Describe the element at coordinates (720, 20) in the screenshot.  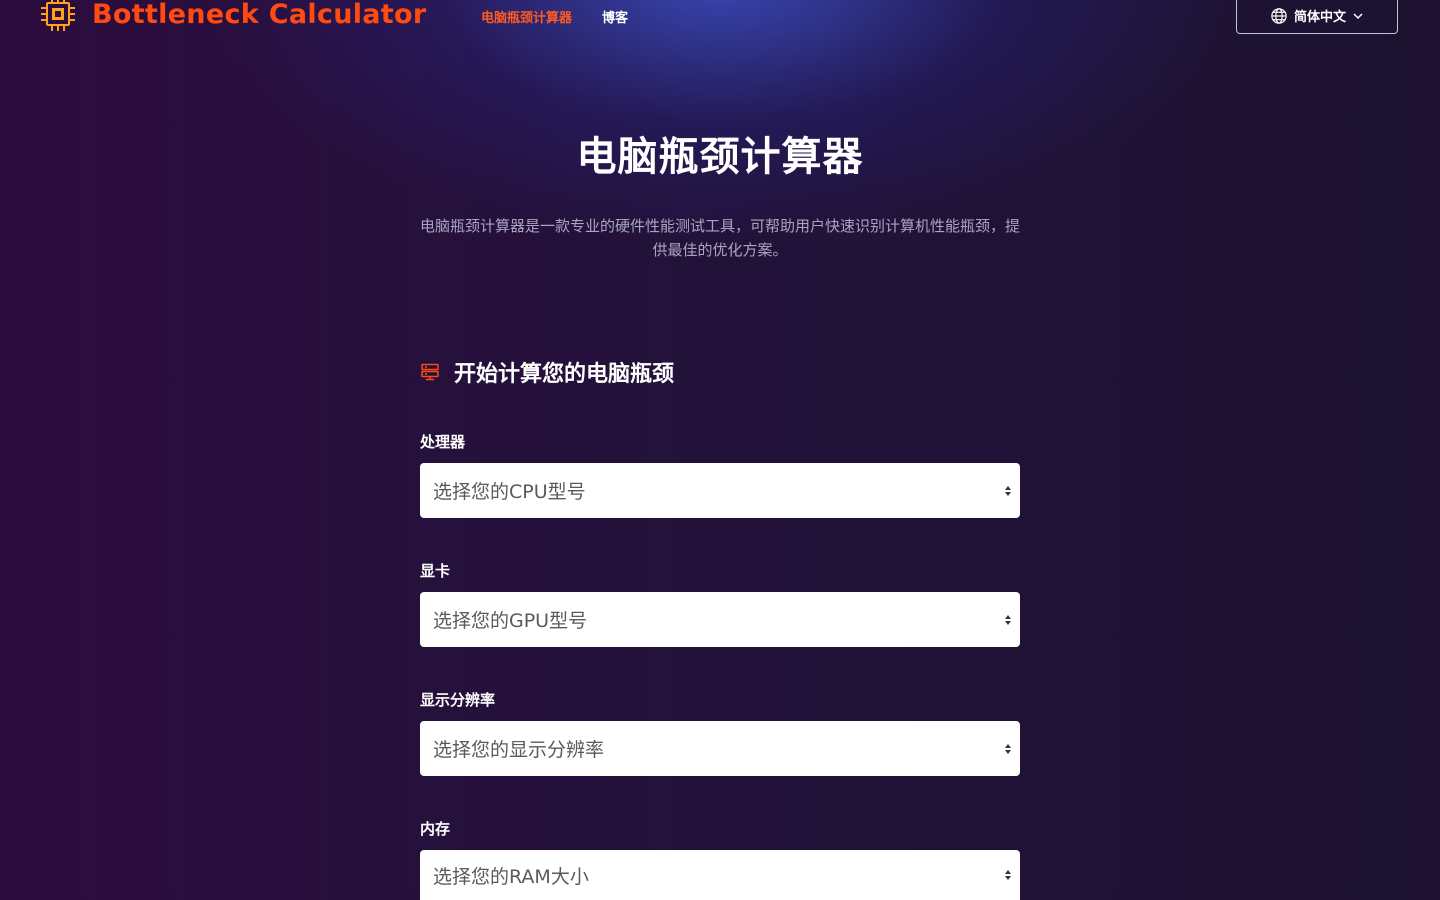
I see `site-header: Bottleneck Calculator 电脑瓶颈计算器 博客 简体中文` at that location.